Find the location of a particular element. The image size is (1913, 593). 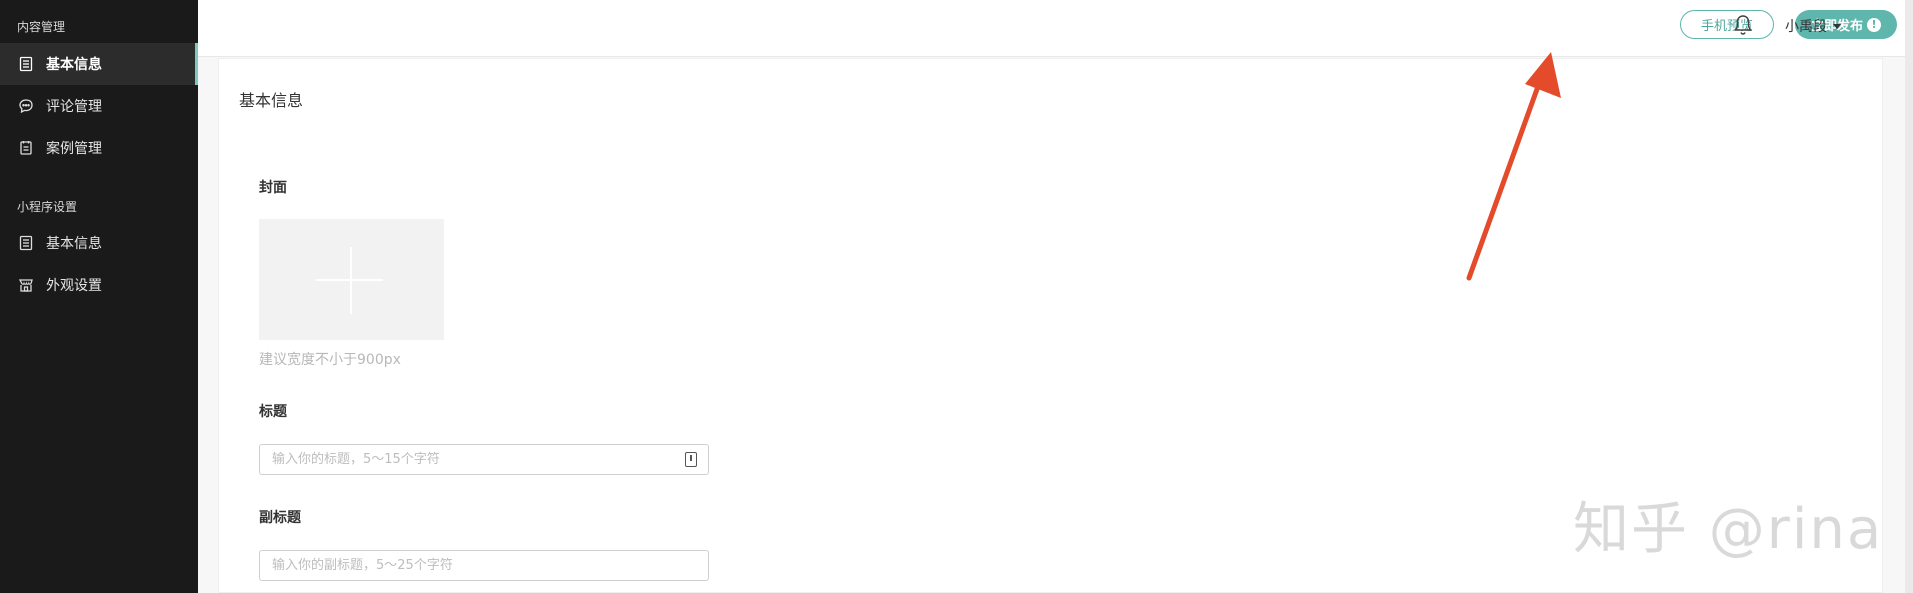

counter-icon is located at coordinates (691, 459).